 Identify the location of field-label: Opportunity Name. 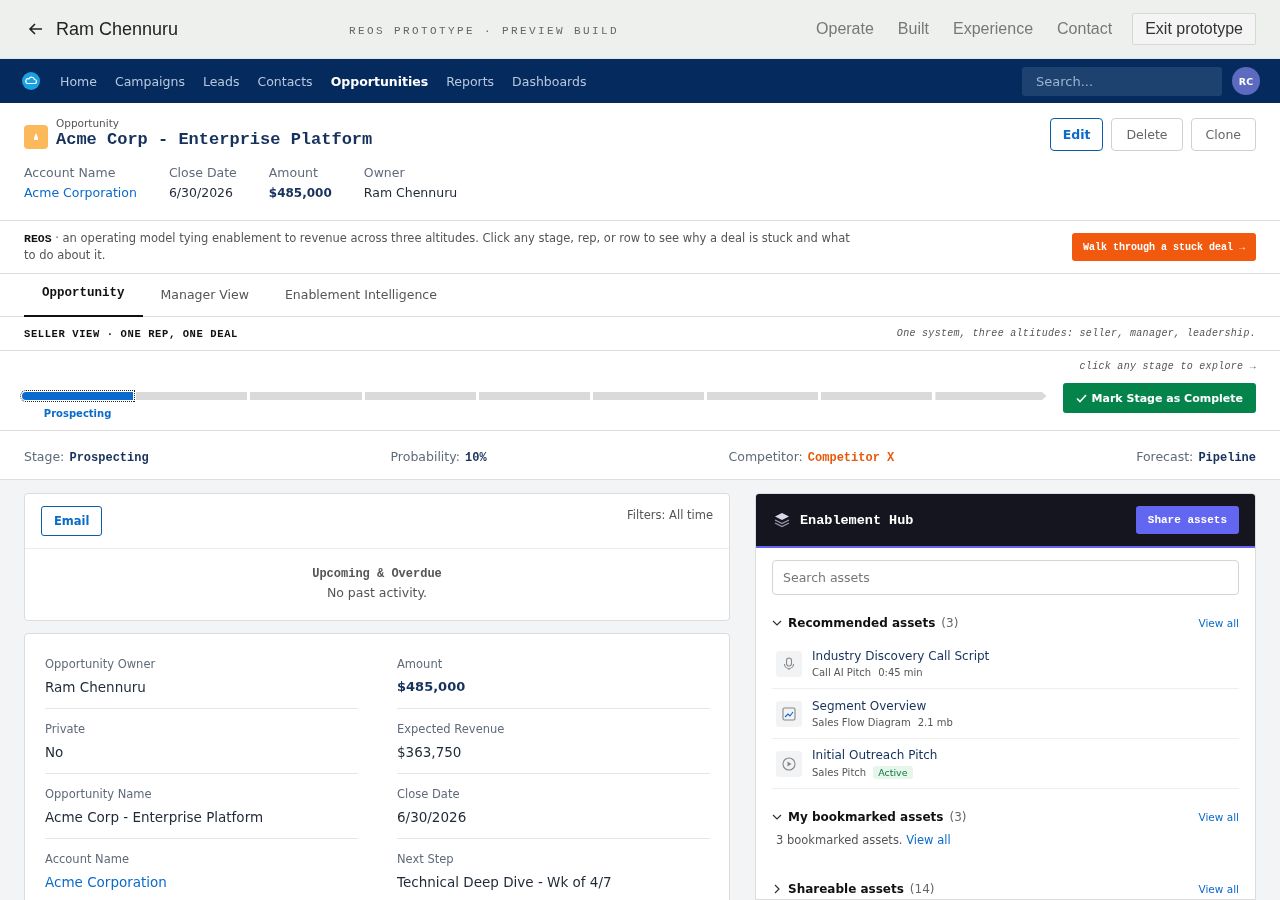
(99, 794).